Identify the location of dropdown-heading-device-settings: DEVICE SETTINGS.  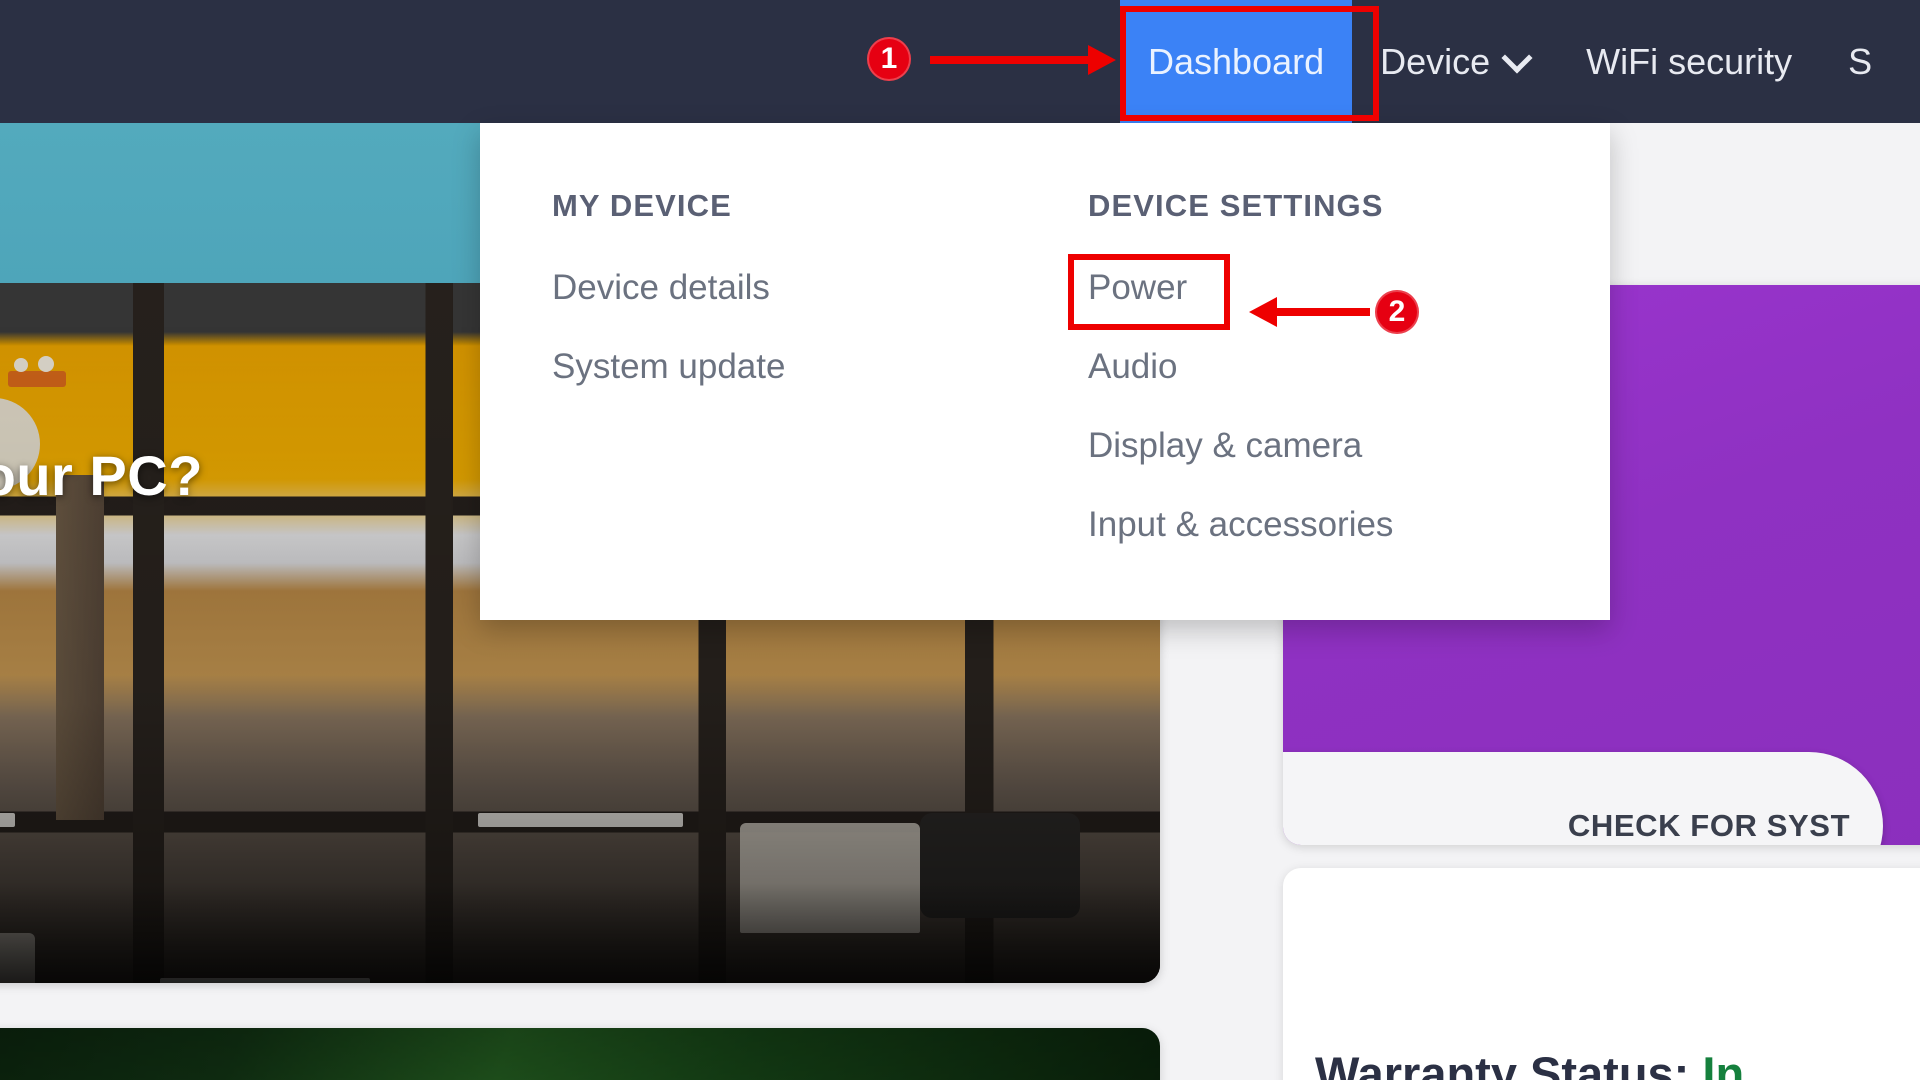
(1236, 205).